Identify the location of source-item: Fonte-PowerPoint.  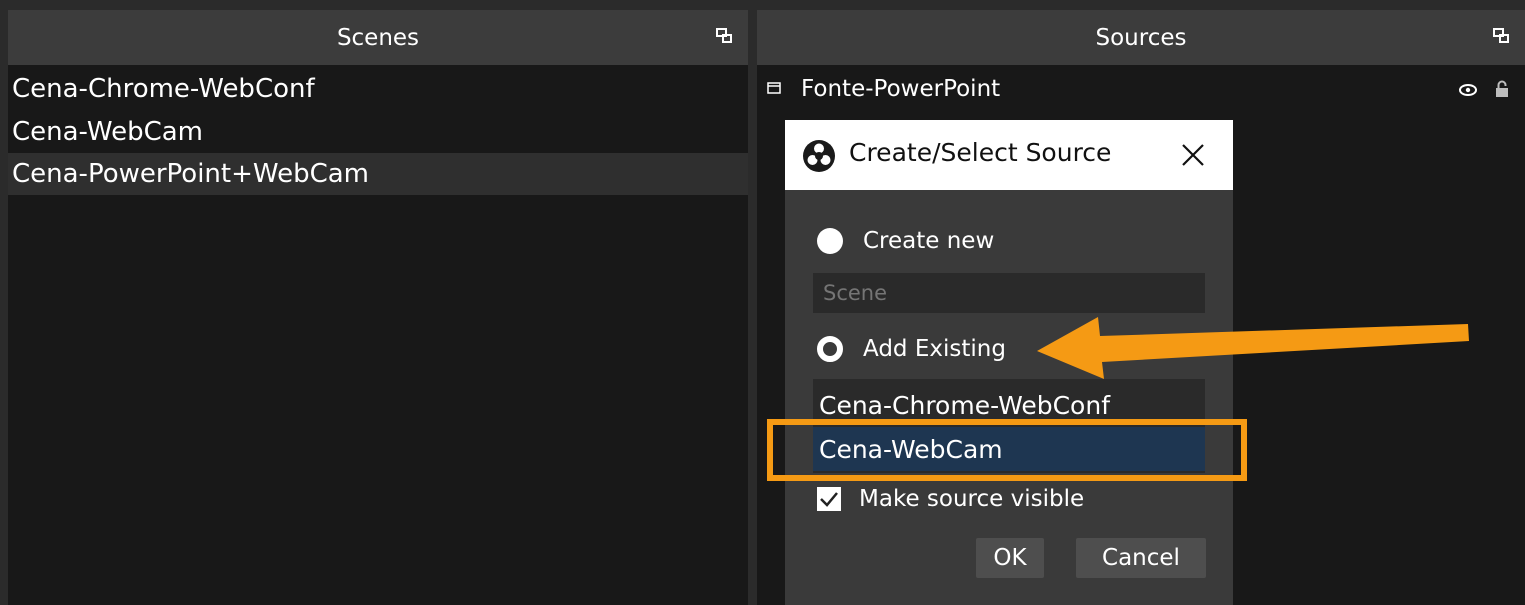
(1141, 89).